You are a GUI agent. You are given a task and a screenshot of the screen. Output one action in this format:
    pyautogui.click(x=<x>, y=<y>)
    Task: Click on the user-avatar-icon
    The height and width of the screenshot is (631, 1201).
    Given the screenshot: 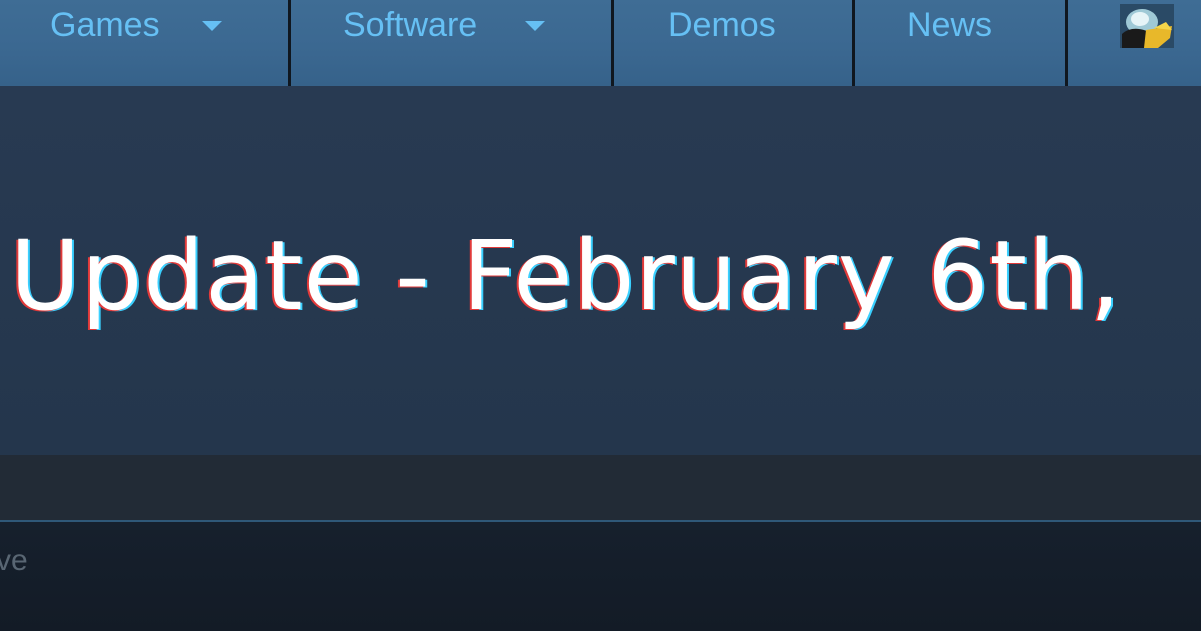 What is the action you would take?
    pyautogui.click(x=1147, y=26)
    